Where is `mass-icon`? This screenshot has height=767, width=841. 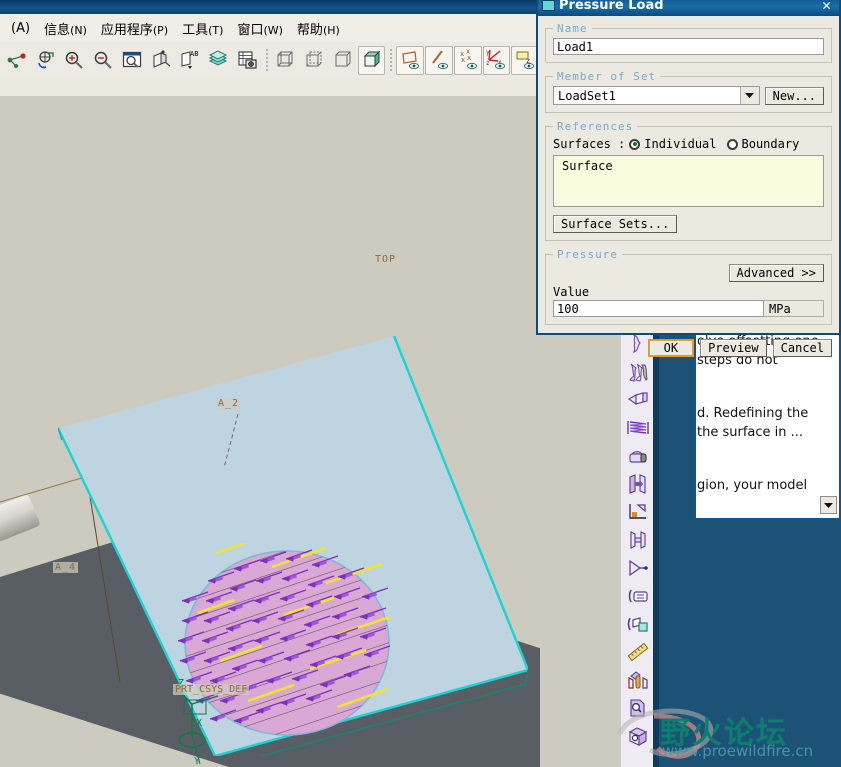 mass-icon is located at coordinates (637, 456).